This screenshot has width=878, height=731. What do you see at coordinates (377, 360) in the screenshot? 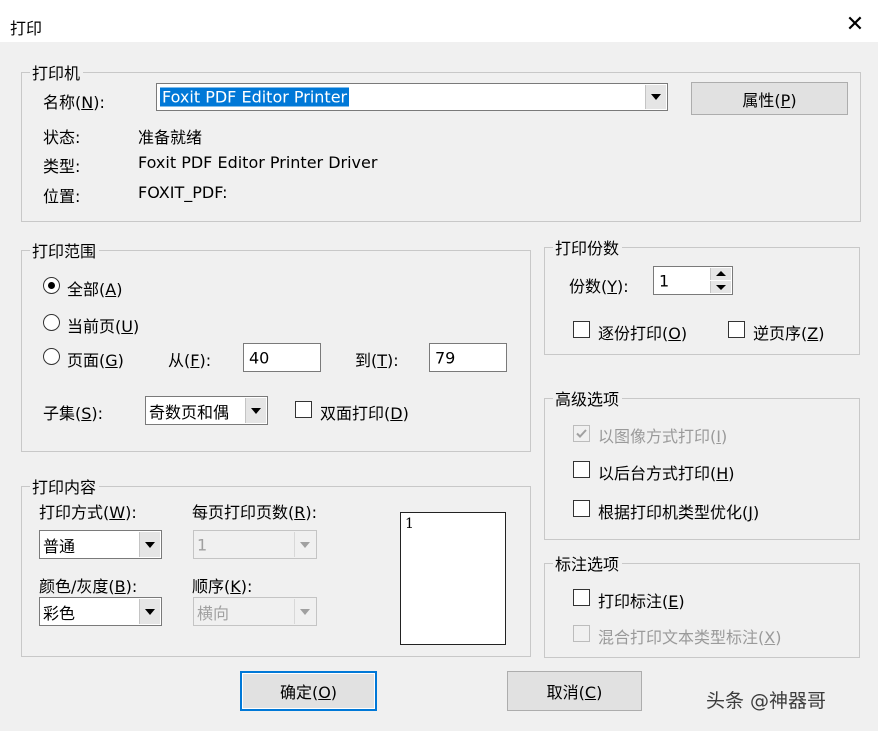
I see `range-to-label: 到(T):` at bounding box center [377, 360].